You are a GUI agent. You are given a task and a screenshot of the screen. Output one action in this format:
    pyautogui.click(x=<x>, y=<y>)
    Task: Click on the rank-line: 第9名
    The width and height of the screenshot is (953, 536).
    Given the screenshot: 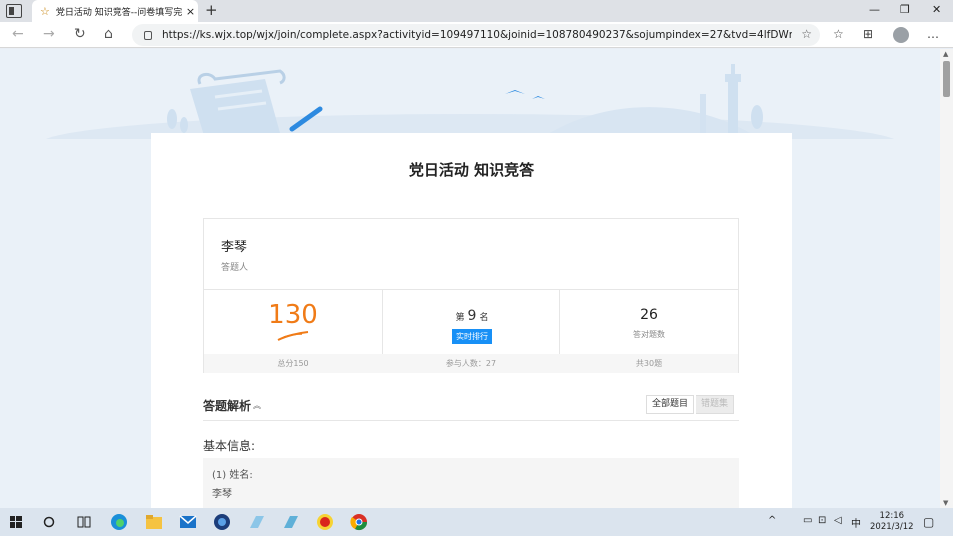 What is the action you would take?
    pyautogui.click(x=472, y=316)
    